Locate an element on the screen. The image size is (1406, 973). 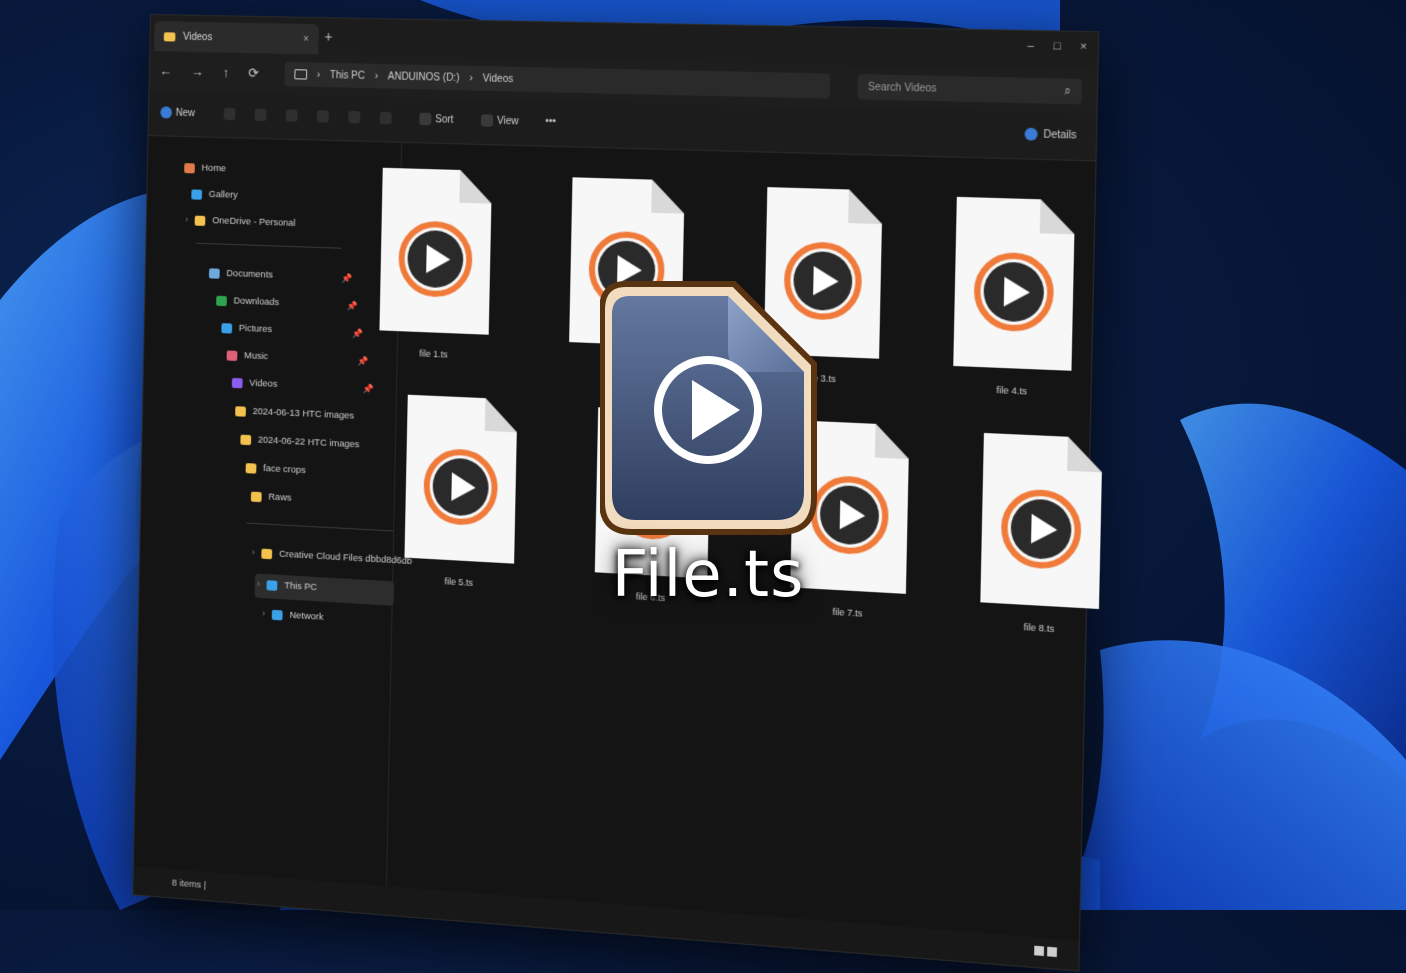
sidebar-item-downloads: Downloads is located at coordinates (247, 301).